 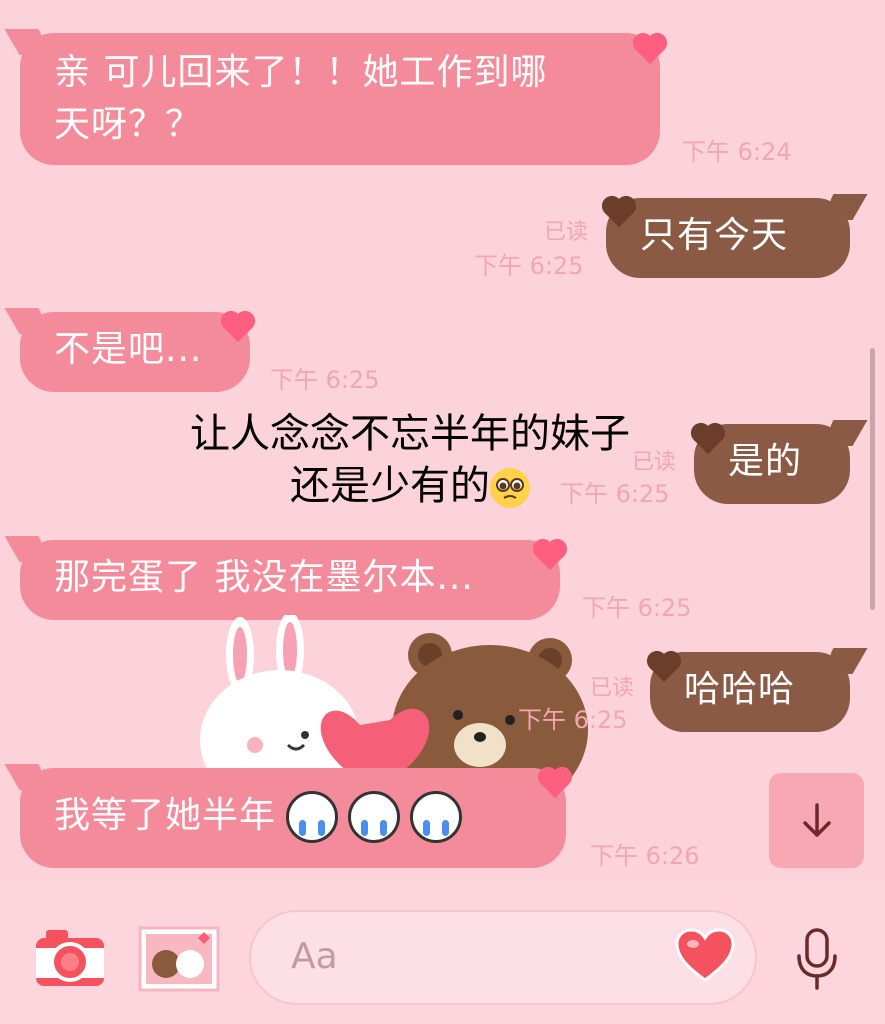 What do you see at coordinates (765, 461) in the screenshot?
I see `message-text: 是的` at bounding box center [765, 461].